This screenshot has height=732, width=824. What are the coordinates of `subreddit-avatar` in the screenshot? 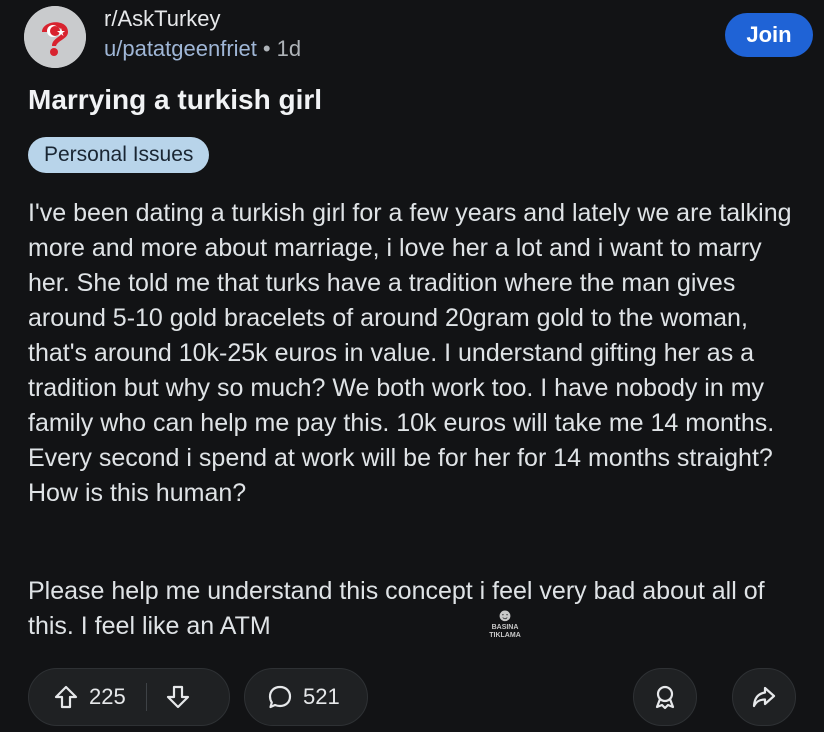 It's located at (55, 37).